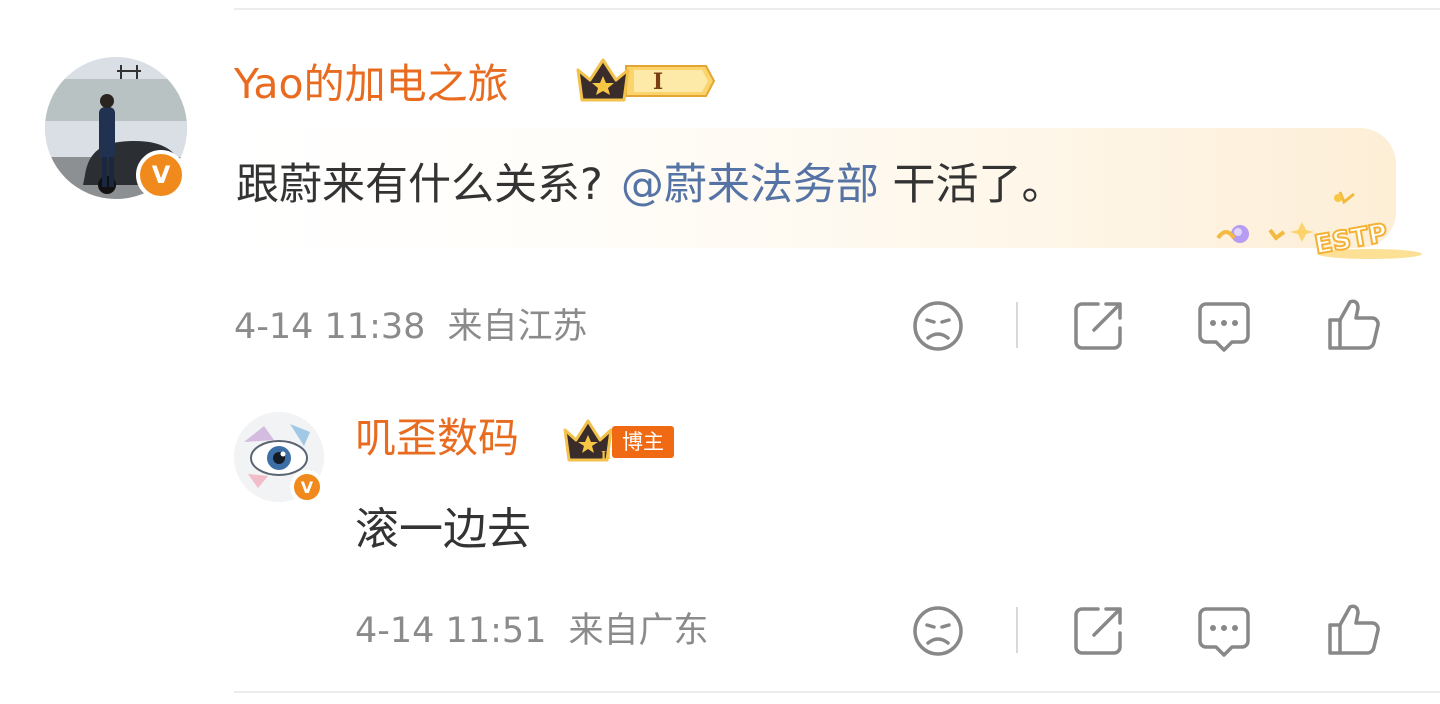 The height and width of the screenshot is (704, 1440). I want to click on top-divider, so click(837, 9).